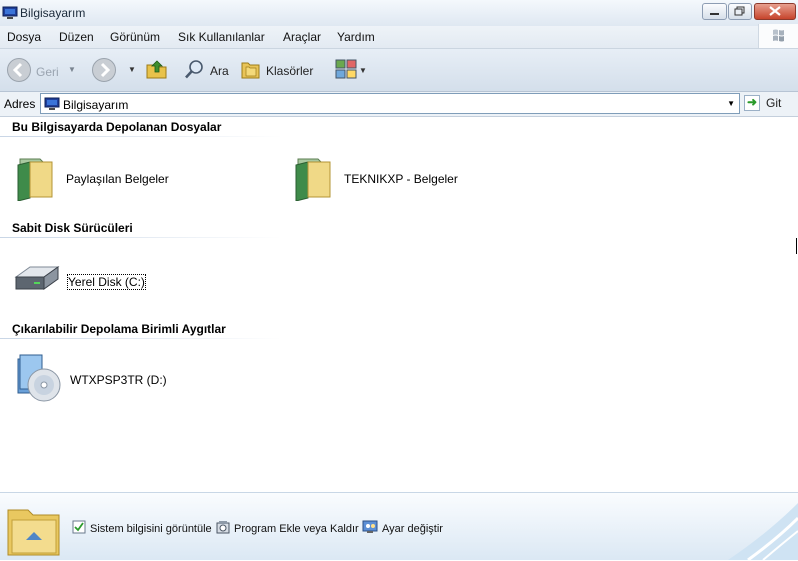 The image size is (798, 561). Describe the element at coordinates (346, 70) in the screenshot. I see `views-icon` at that location.